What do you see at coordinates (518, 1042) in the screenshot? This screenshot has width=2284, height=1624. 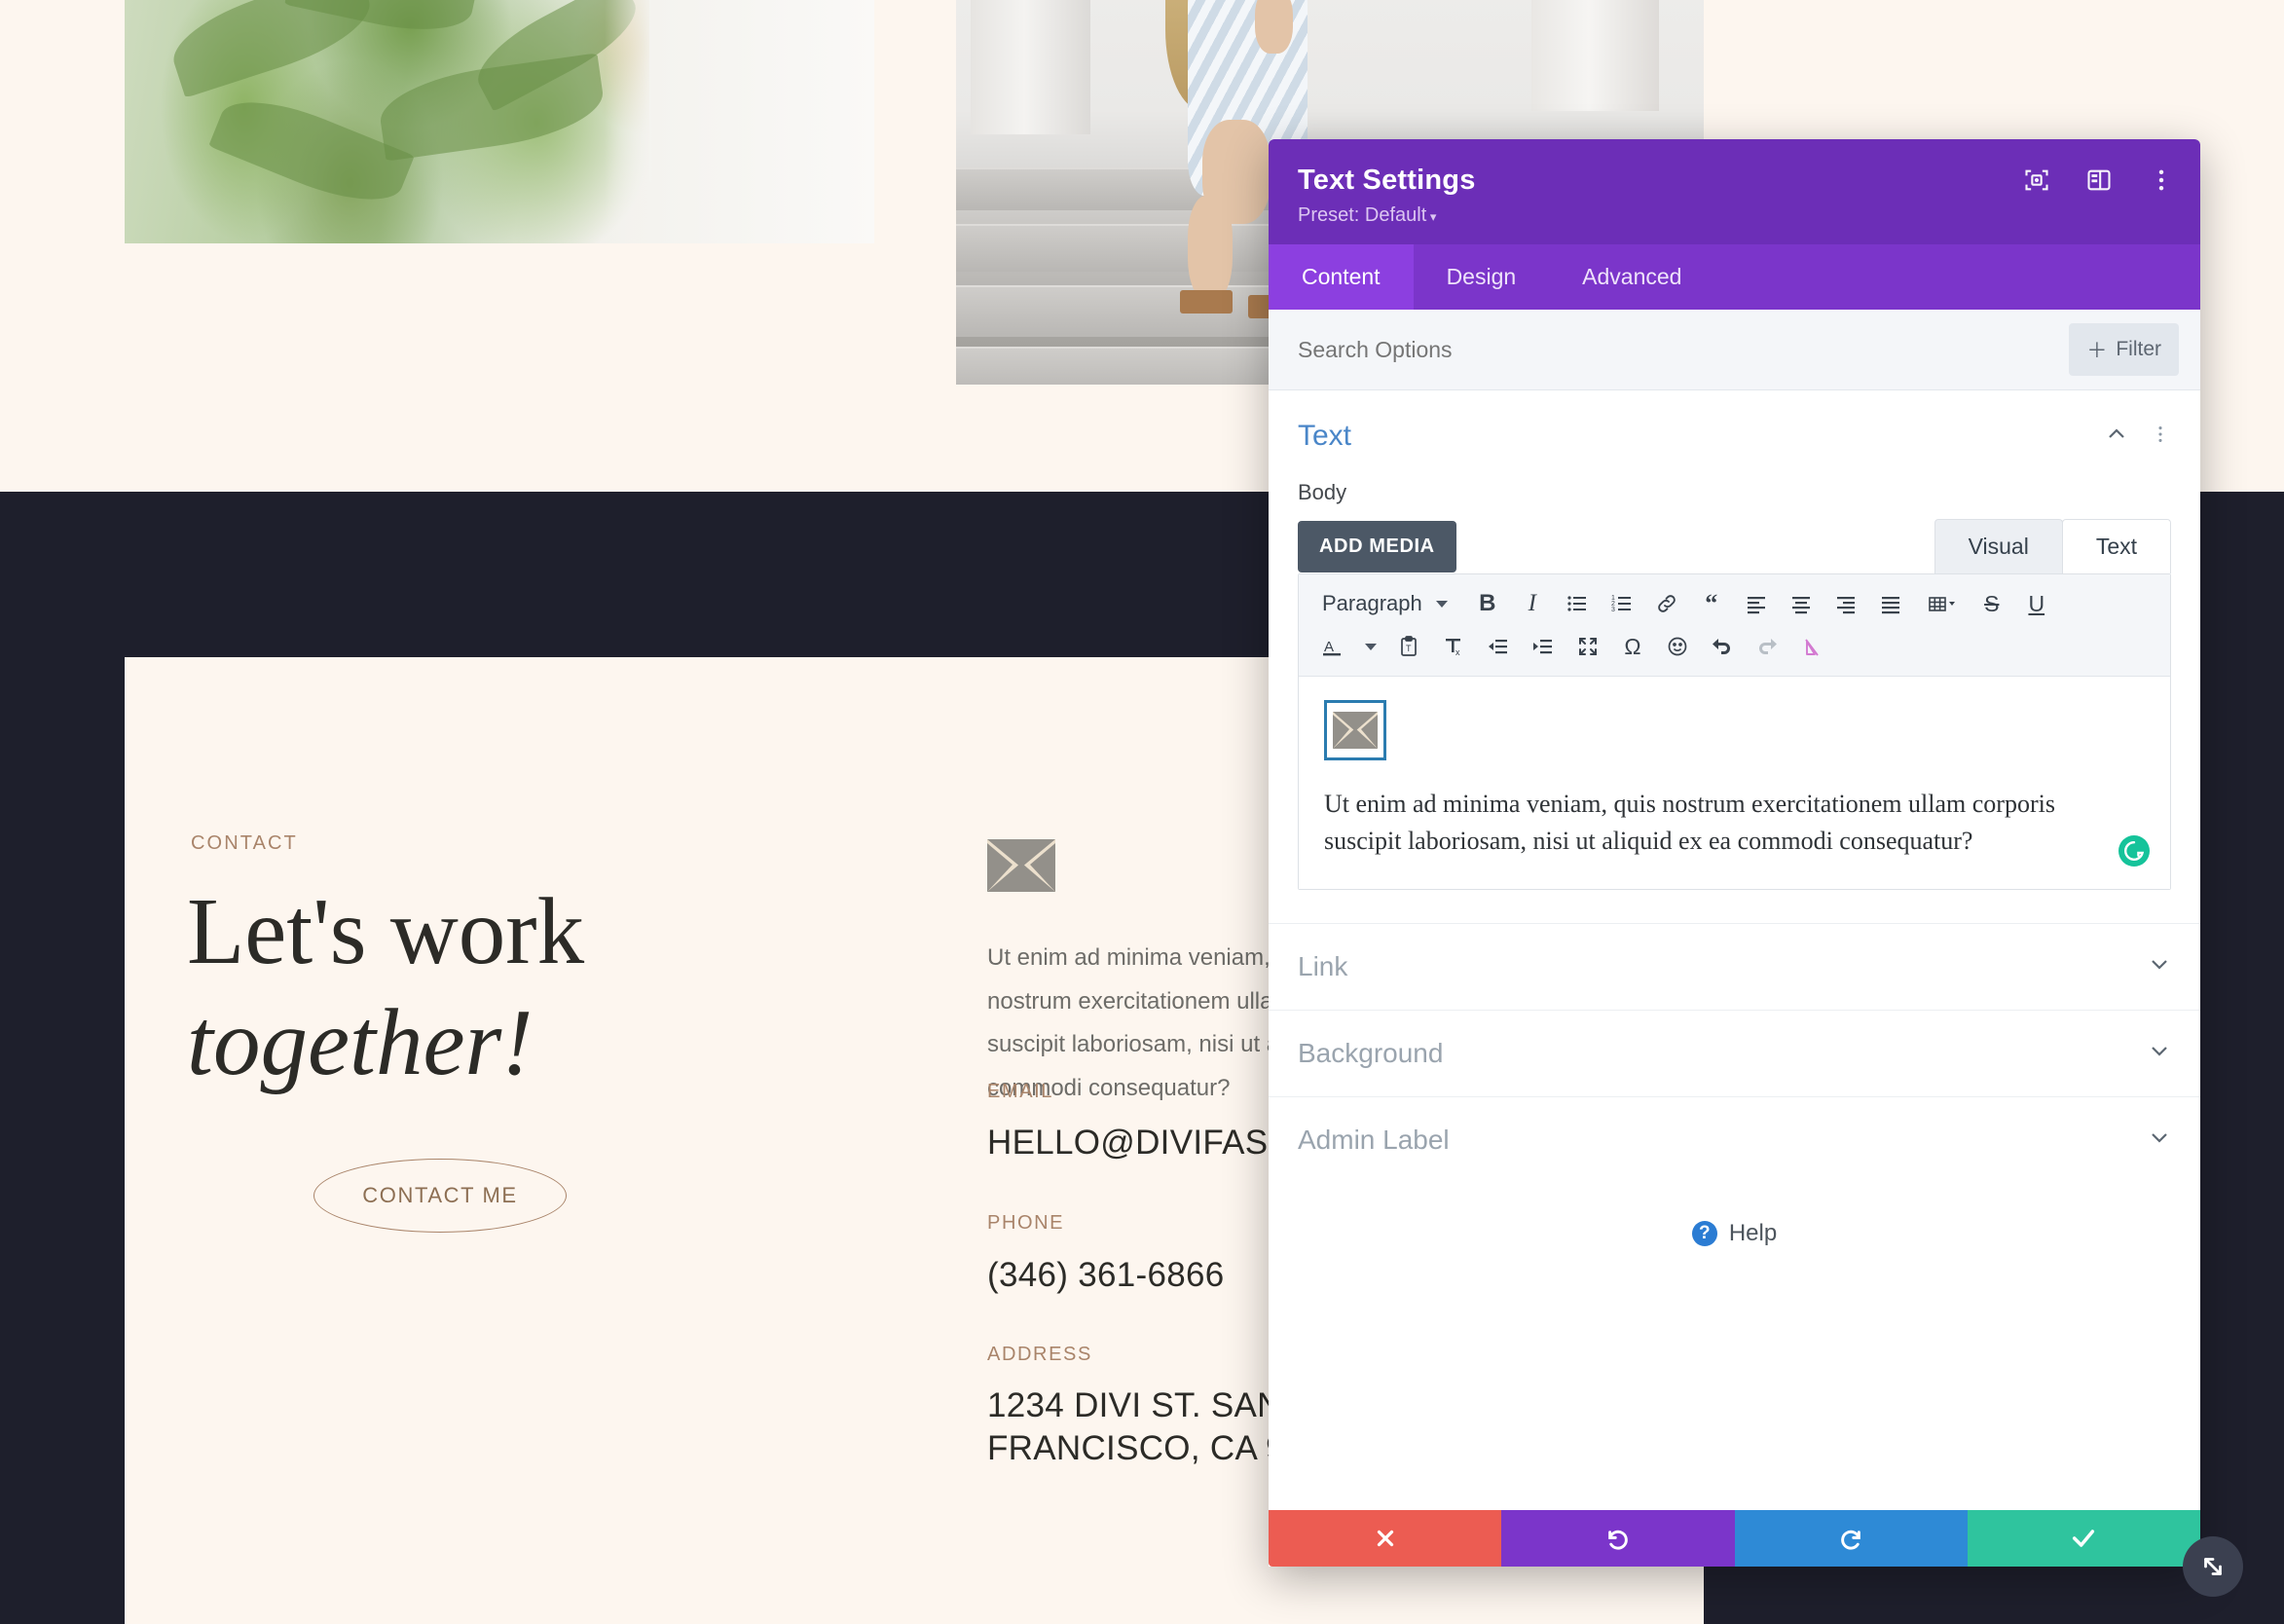 I see `heading-suffix: !` at bounding box center [518, 1042].